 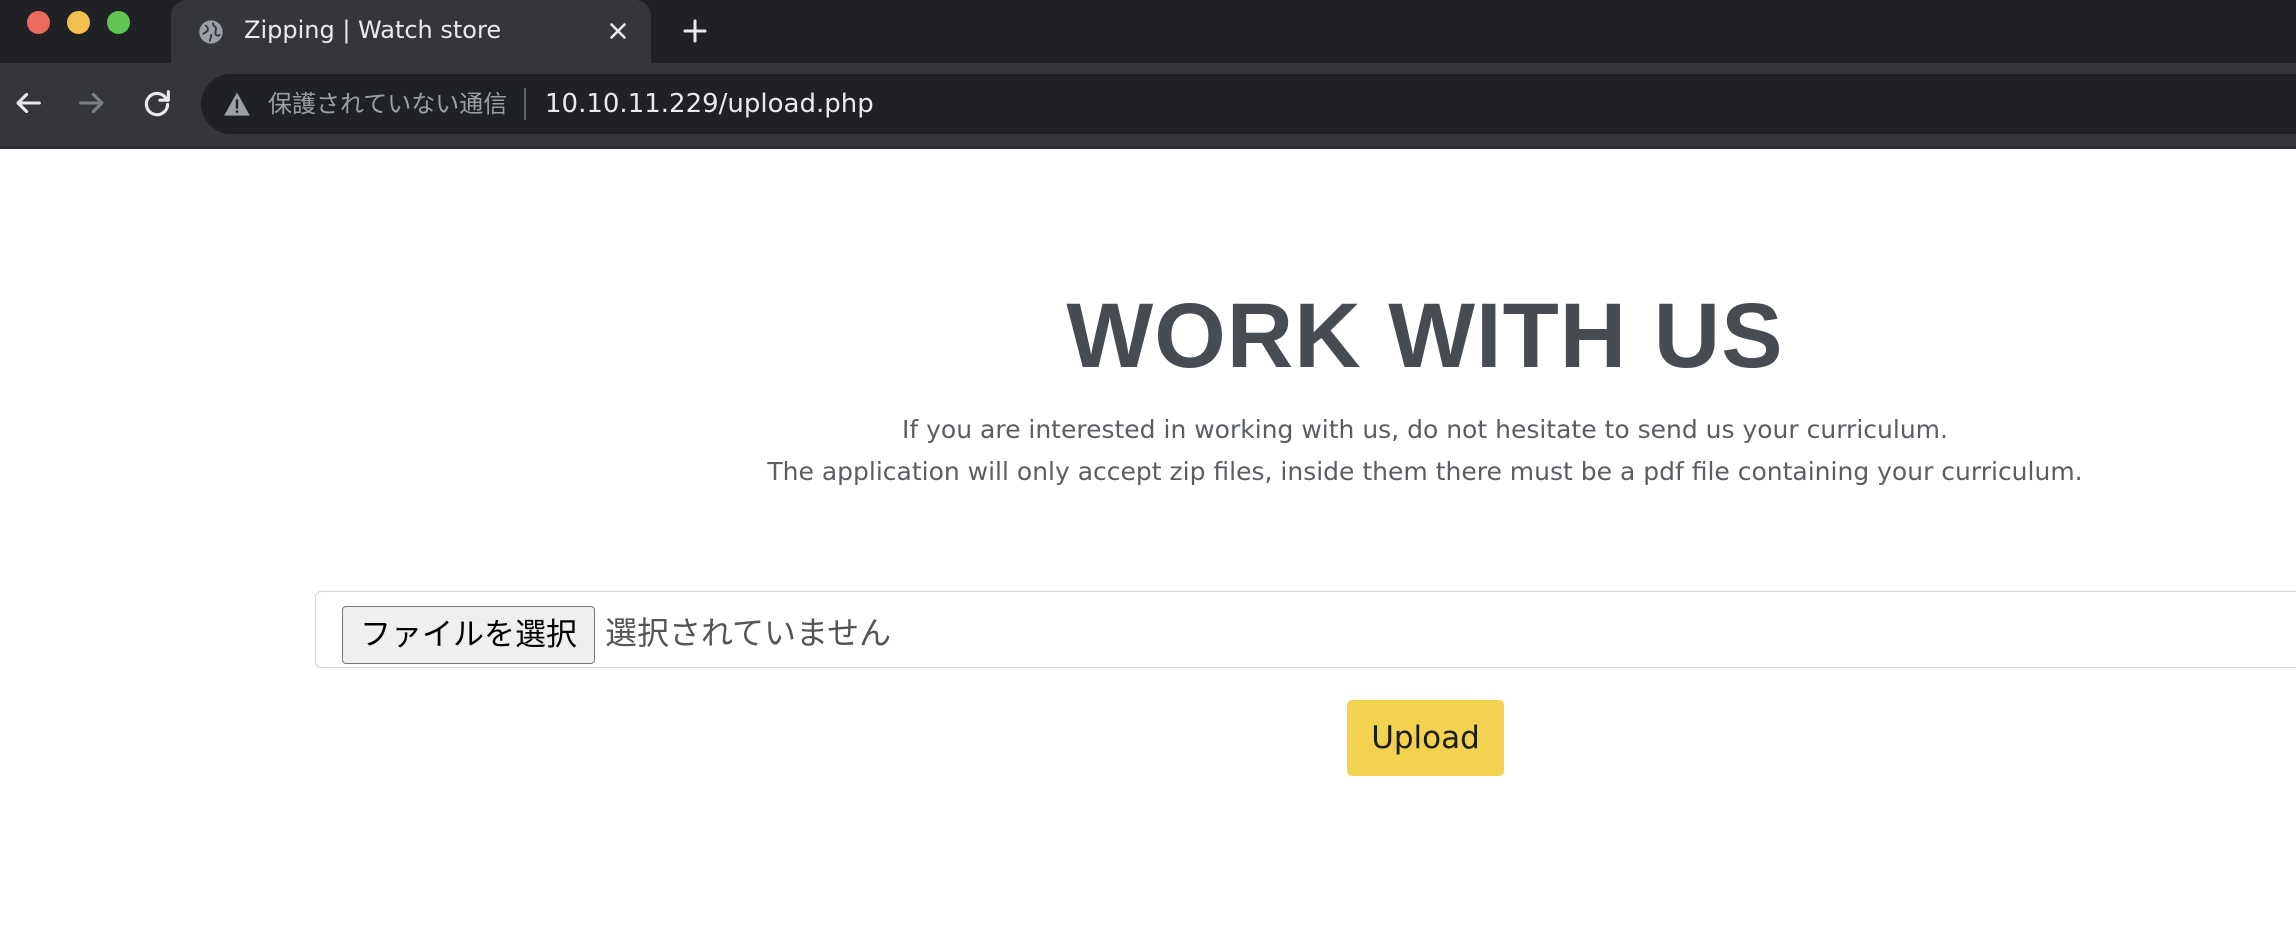 I want to click on arrow-right-icon, so click(x=92, y=103).